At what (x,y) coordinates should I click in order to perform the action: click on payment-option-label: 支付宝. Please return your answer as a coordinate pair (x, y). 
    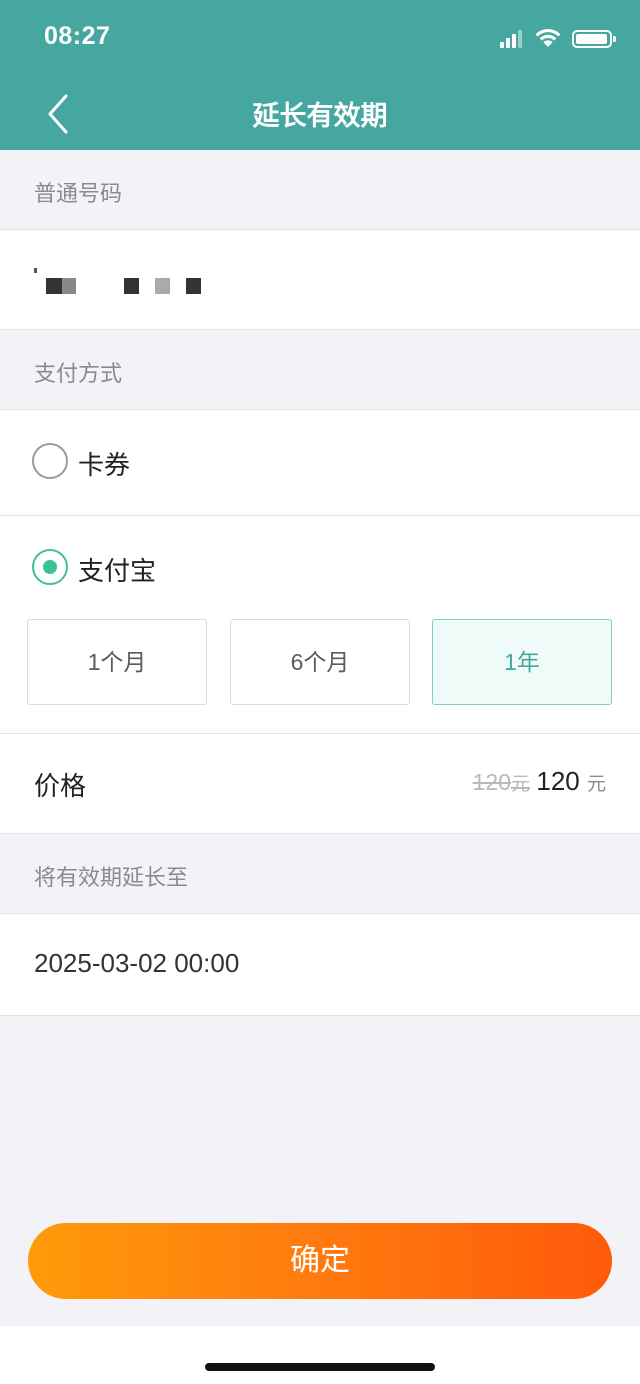
    Looking at the image, I should click on (117, 572).